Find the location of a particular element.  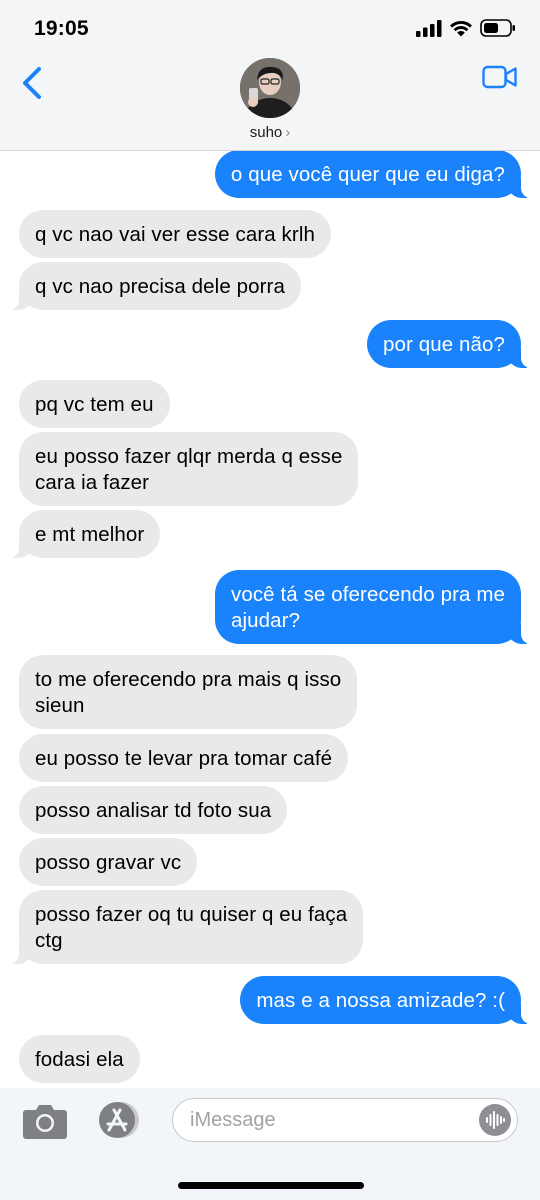

video-camera-icon is located at coordinates (499, 77).